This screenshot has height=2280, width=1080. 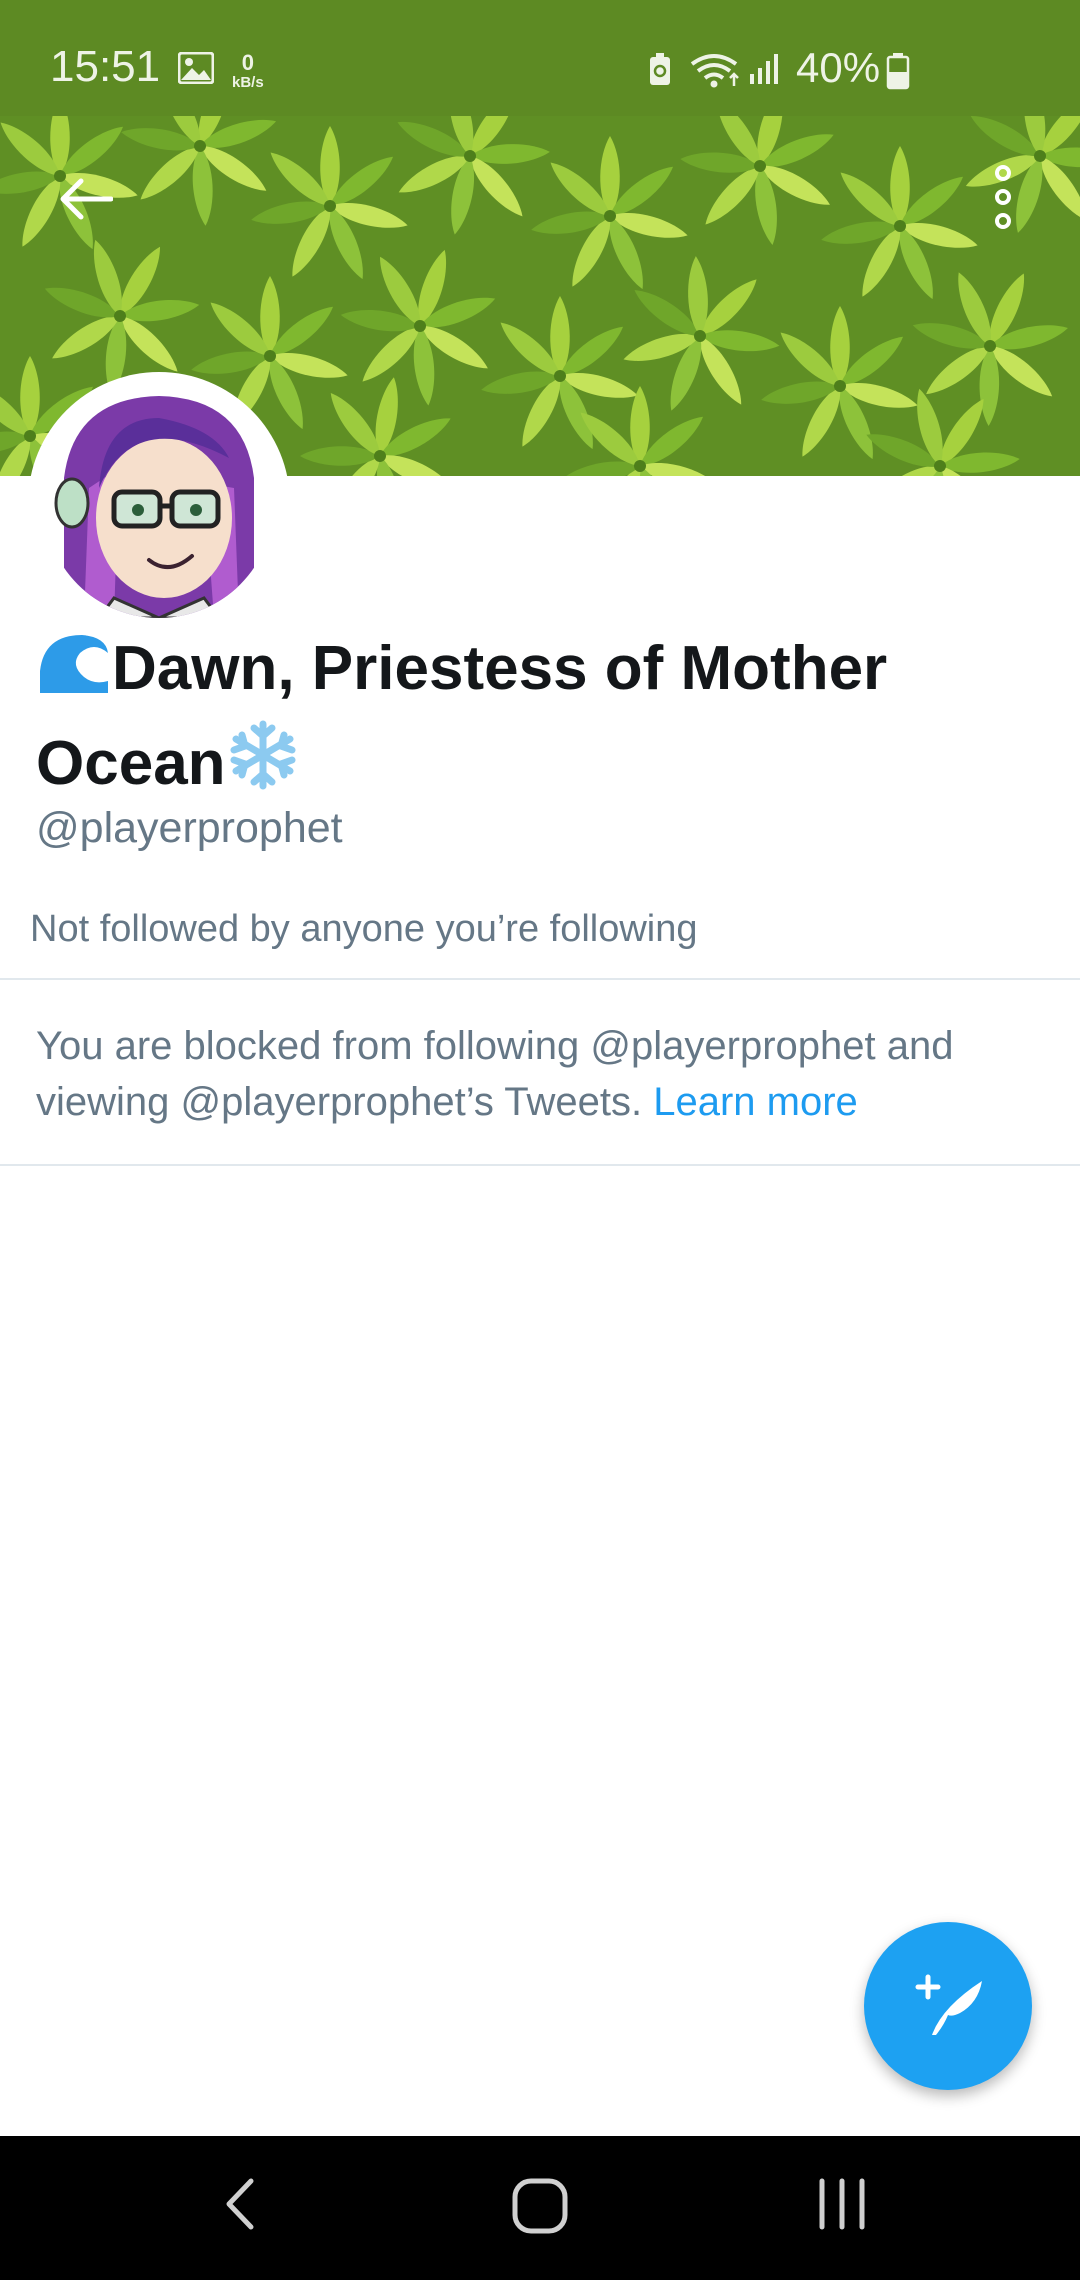 I want to click on followed-by-text: Not followed by anyone you’re following, so click(x=364, y=929).